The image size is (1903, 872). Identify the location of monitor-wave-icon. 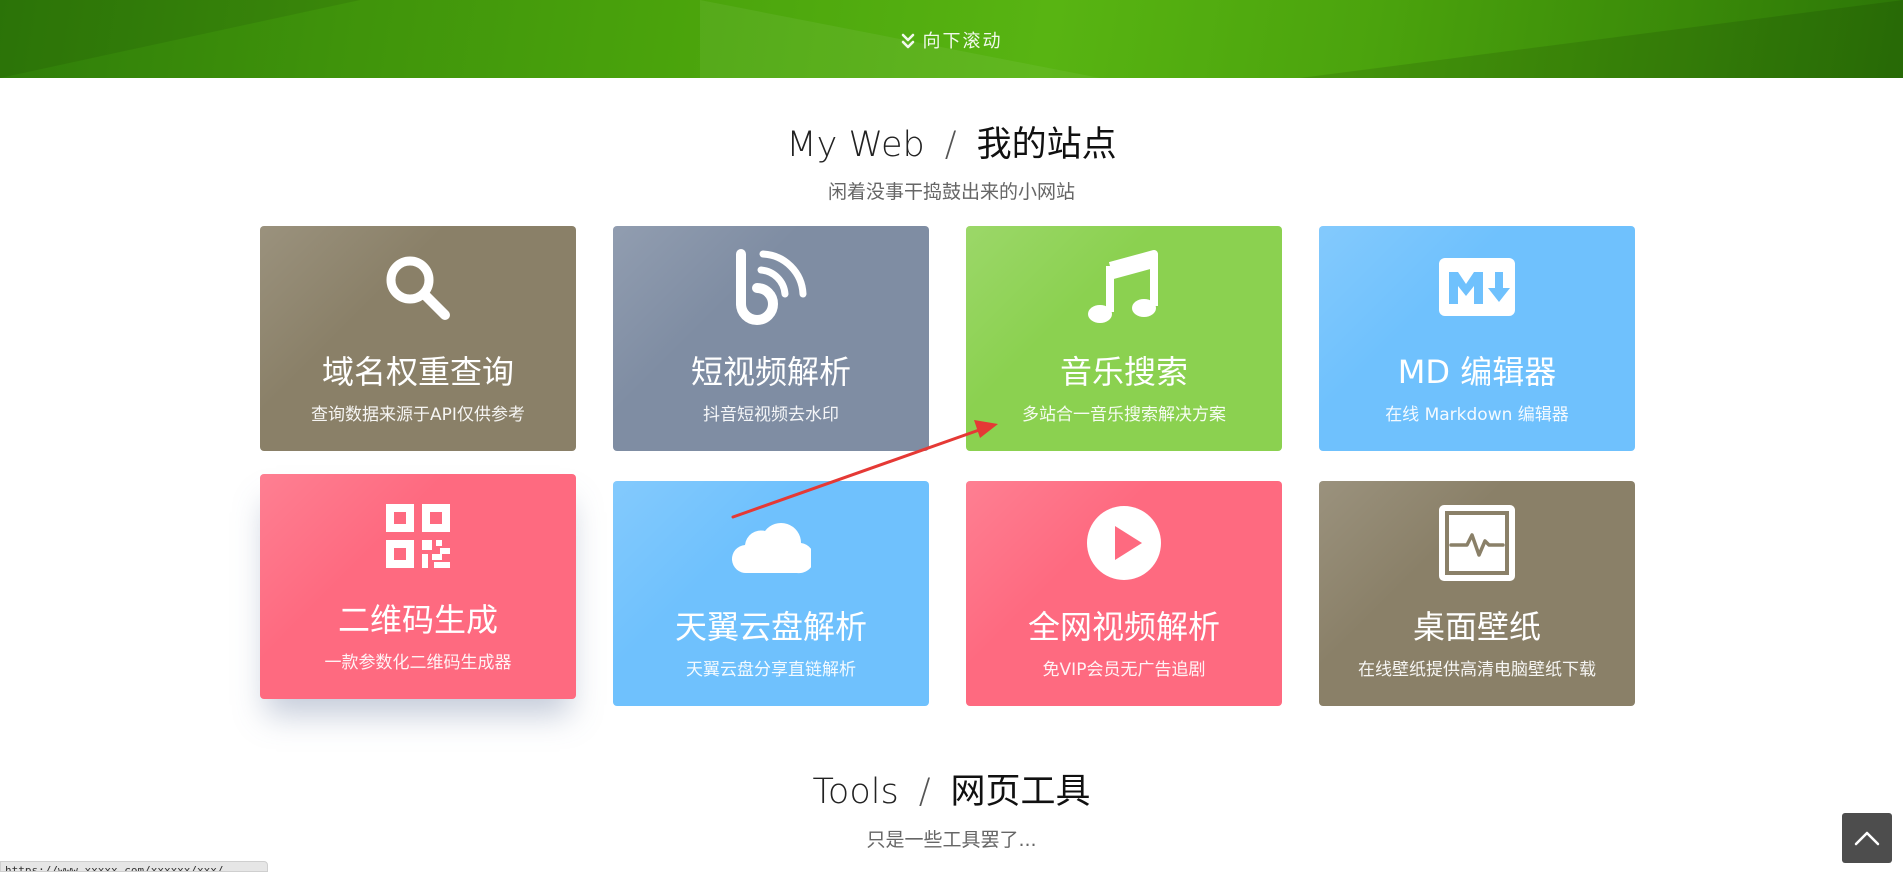
(1477, 543).